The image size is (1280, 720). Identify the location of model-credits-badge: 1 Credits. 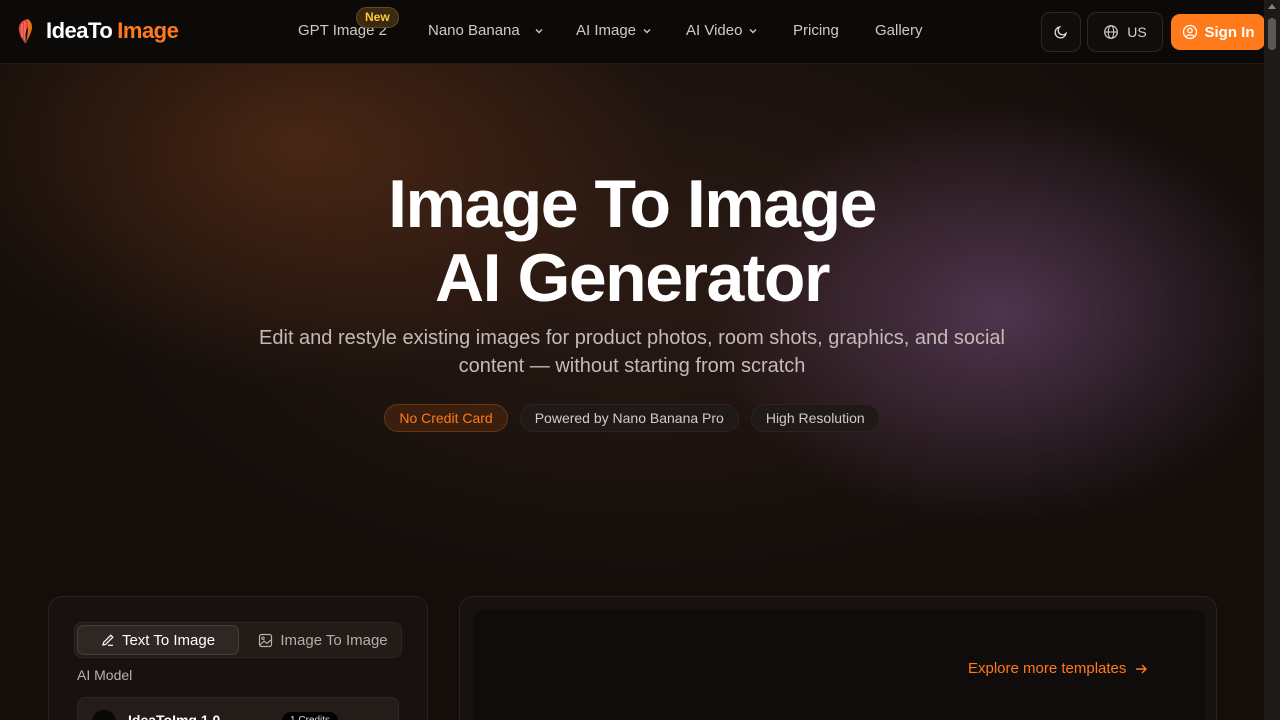
(310, 716).